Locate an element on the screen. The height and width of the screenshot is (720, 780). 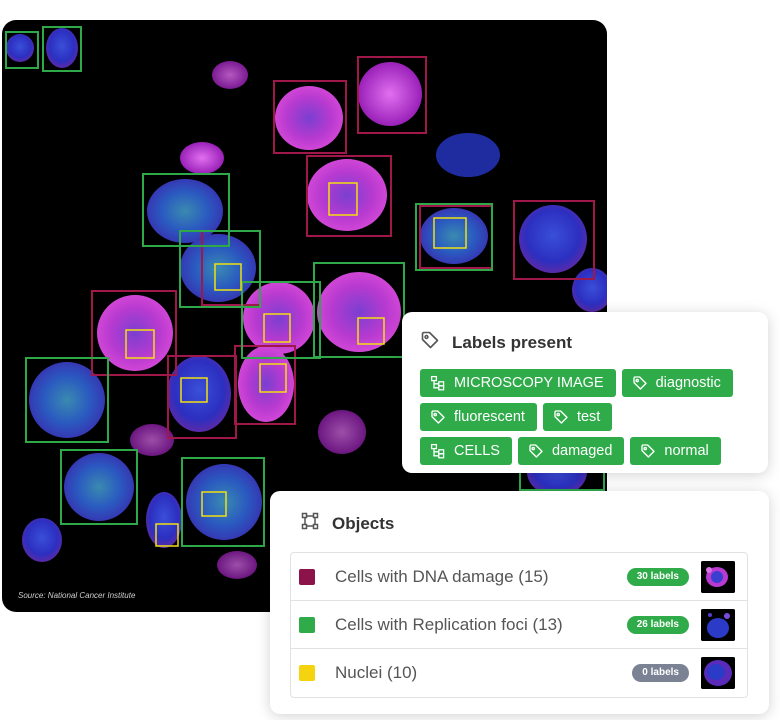
bounding-box-icon is located at coordinates (310, 523).